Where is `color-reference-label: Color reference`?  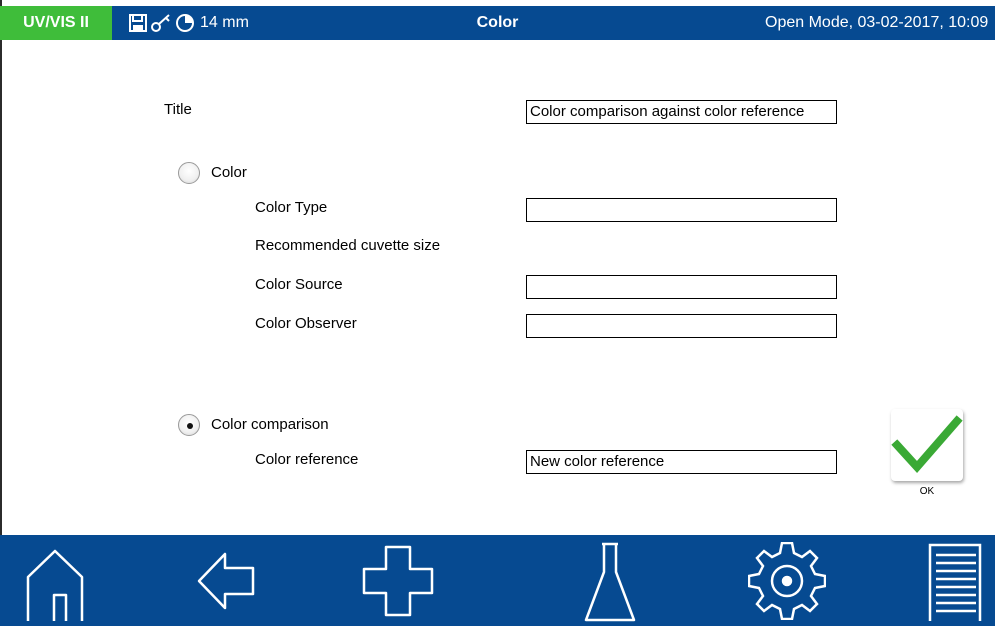 color-reference-label: Color reference is located at coordinates (307, 459).